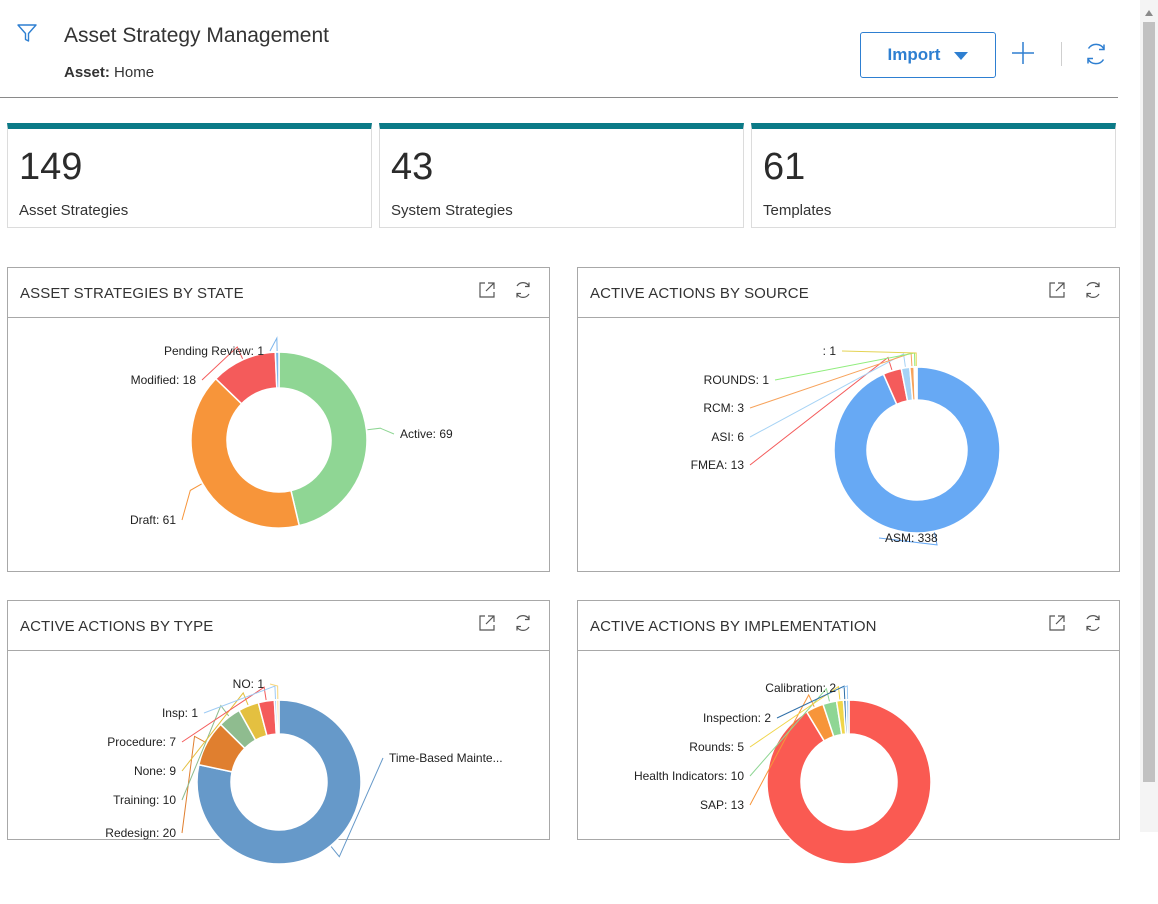 The image size is (1158, 904). Describe the element at coordinates (911, 538) in the screenshot. I see `data-label: ASM: 338` at that location.